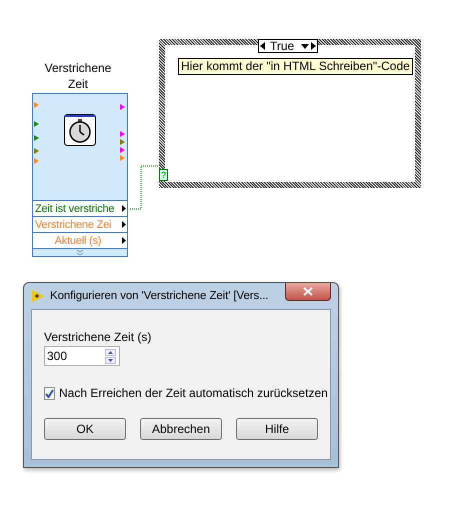 This screenshot has height=506, width=456. Describe the element at coordinates (181, 429) in the screenshot. I see `dialog-button: Abbrechen` at that location.